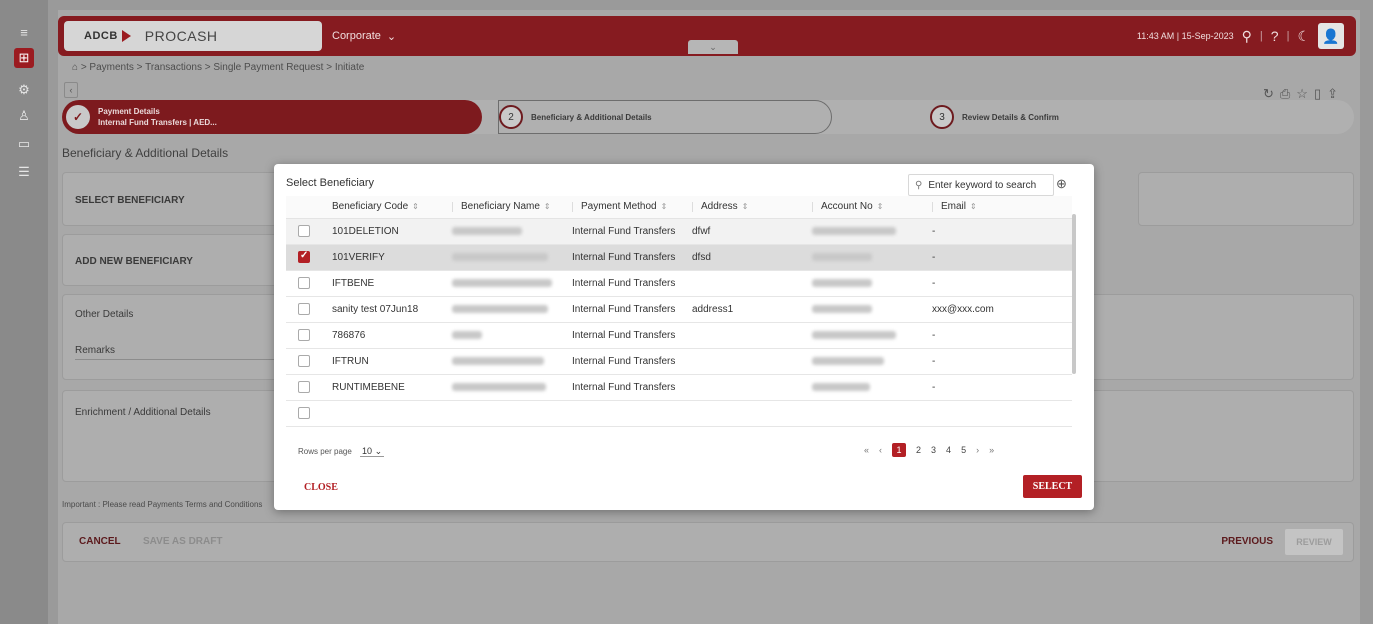 The image size is (1373, 624). I want to click on brand-logo: ADCB PROCASH, so click(193, 36).